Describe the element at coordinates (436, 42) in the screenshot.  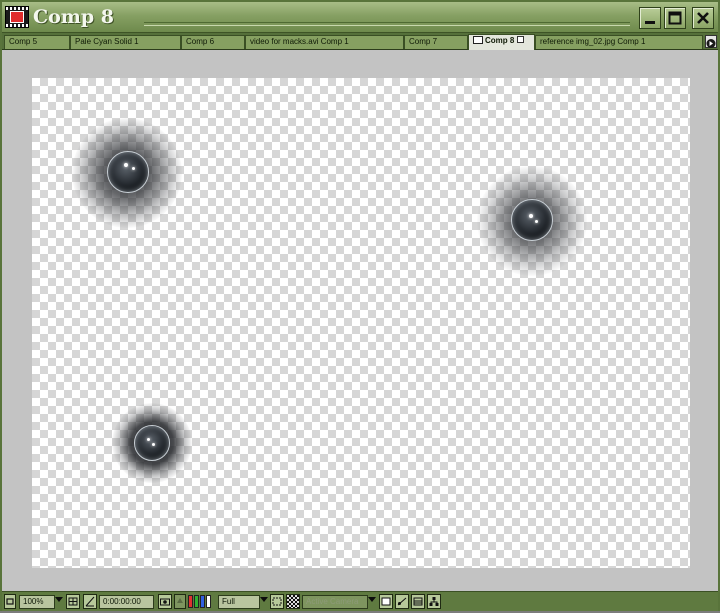
I see `tab-comp-7: Comp 7` at that location.